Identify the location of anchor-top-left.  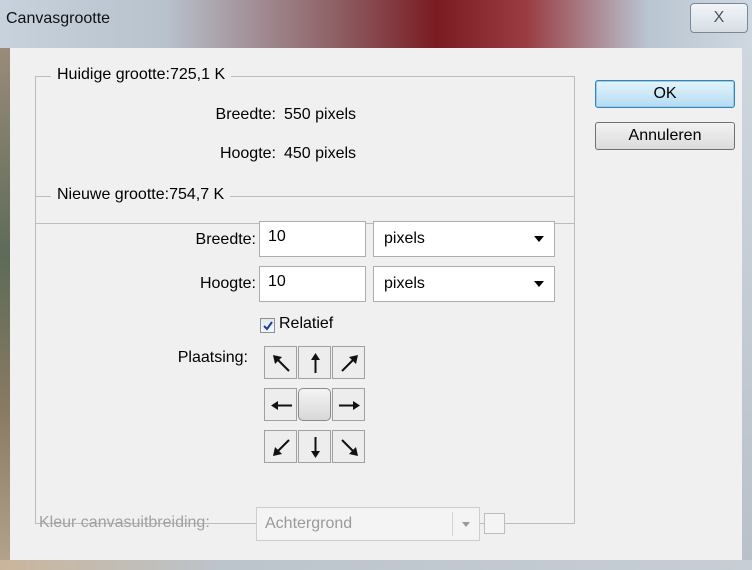
(280, 362).